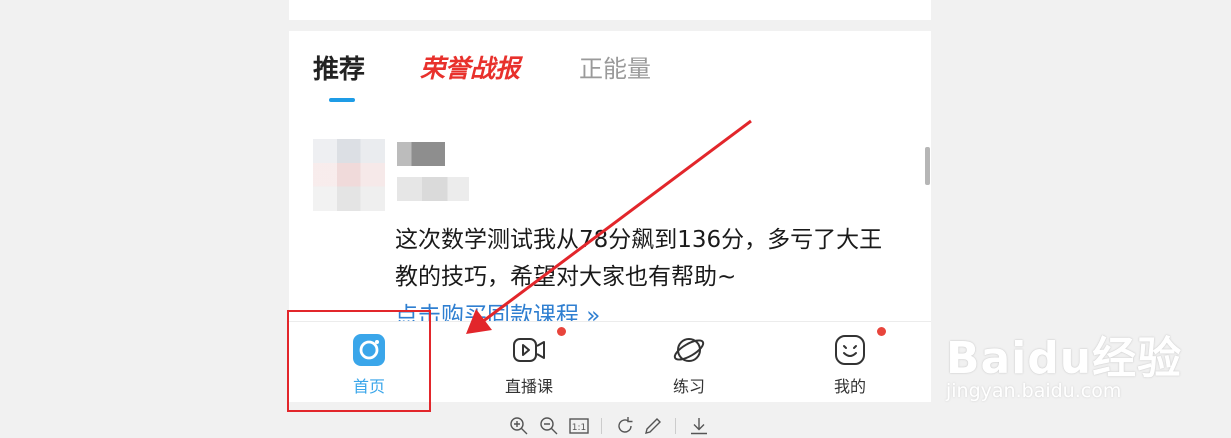 This screenshot has width=1231, height=438. What do you see at coordinates (433, 189) in the screenshot?
I see `post-meta-blurred` at bounding box center [433, 189].